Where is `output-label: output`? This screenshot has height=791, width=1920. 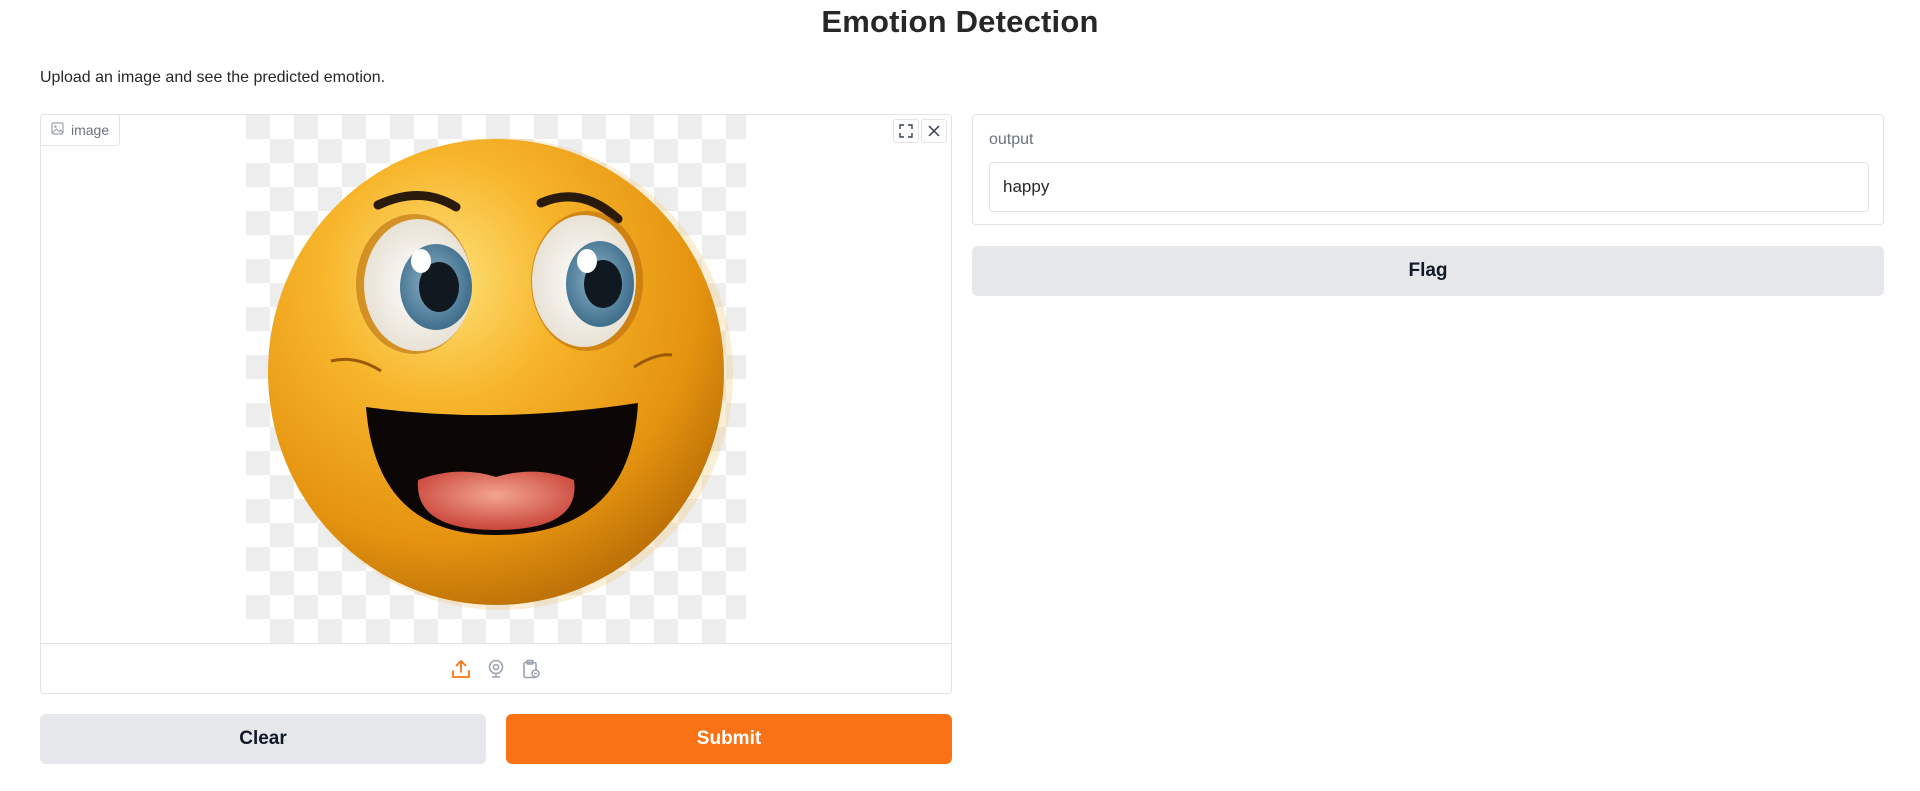
output-label: output is located at coordinates (1011, 139).